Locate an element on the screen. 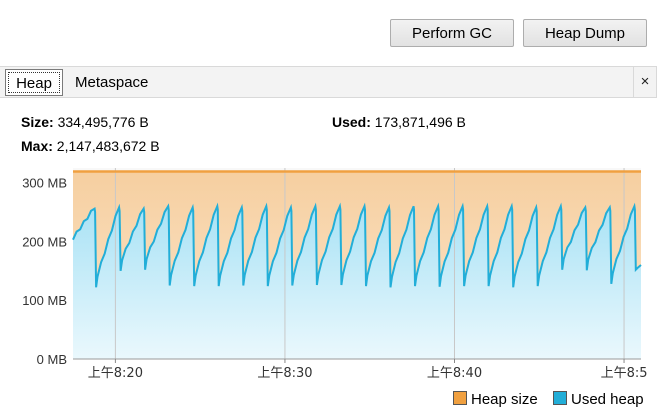 The width and height of the screenshot is (666, 420). used-label: Used: is located at coordinates (351, 122).